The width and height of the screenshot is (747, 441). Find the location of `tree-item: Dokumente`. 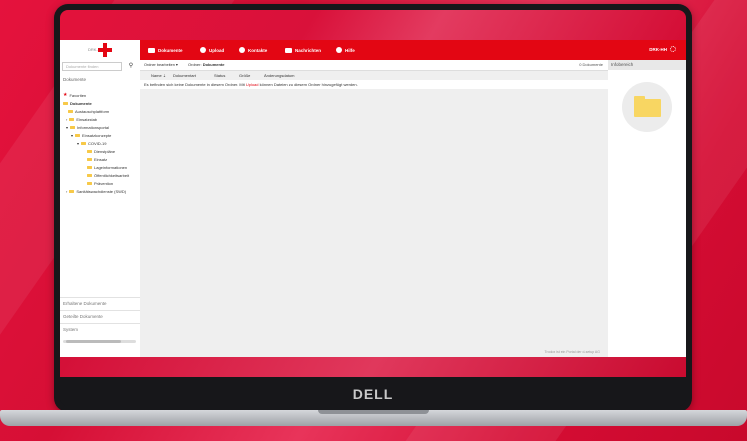

tree-item: Dokumente is located at coordinates (77, 103).